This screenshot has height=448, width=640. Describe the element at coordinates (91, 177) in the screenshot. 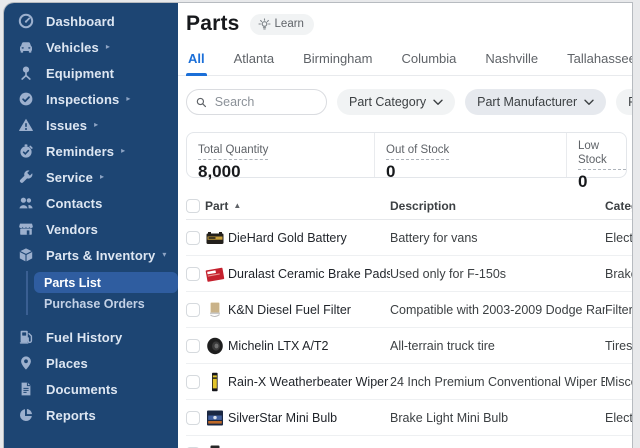

I see `sidebar-item-service: Service ▸` at that location.